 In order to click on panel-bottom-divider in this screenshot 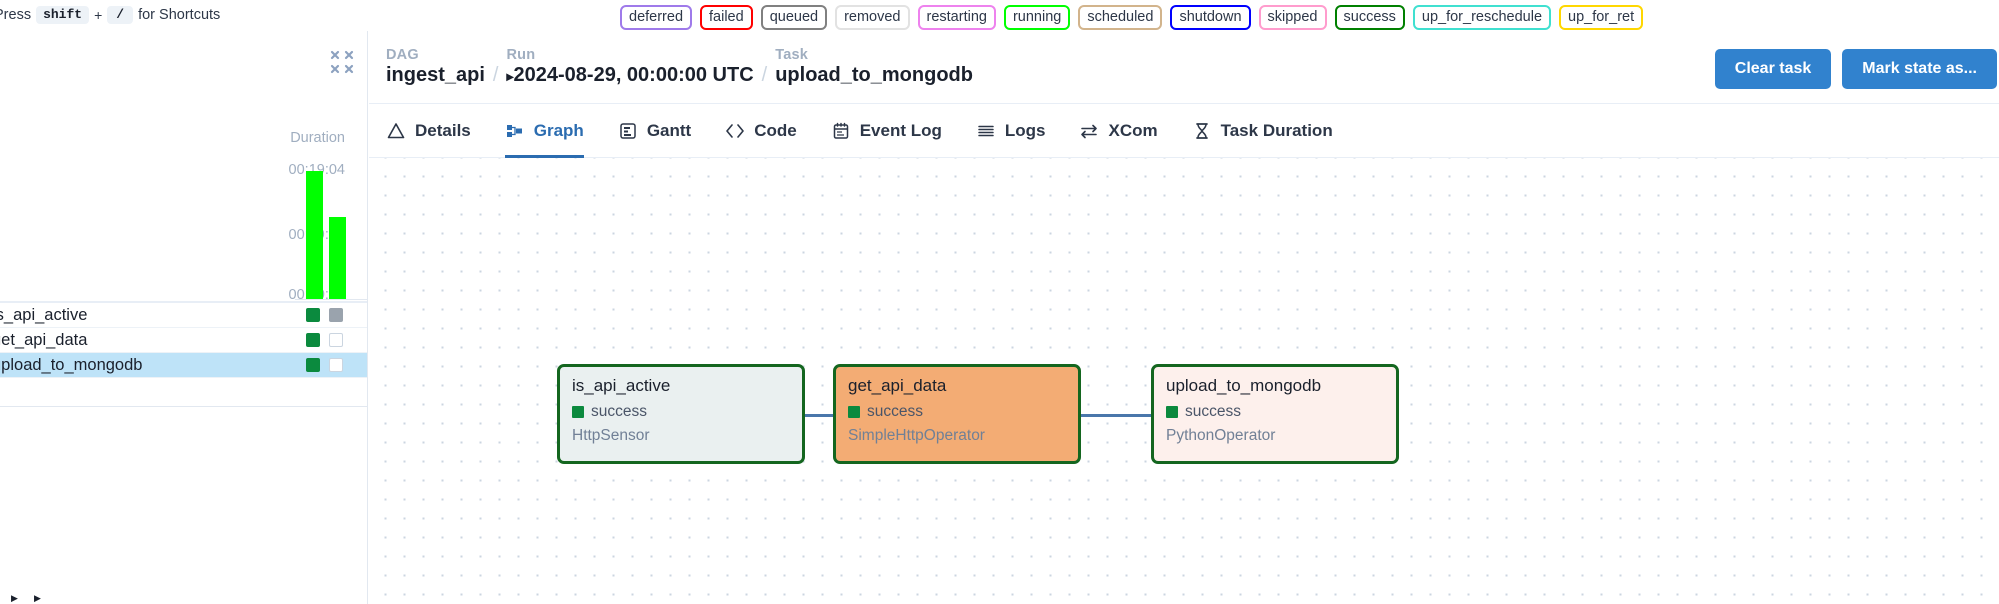, I will do `click(183, 406)`.